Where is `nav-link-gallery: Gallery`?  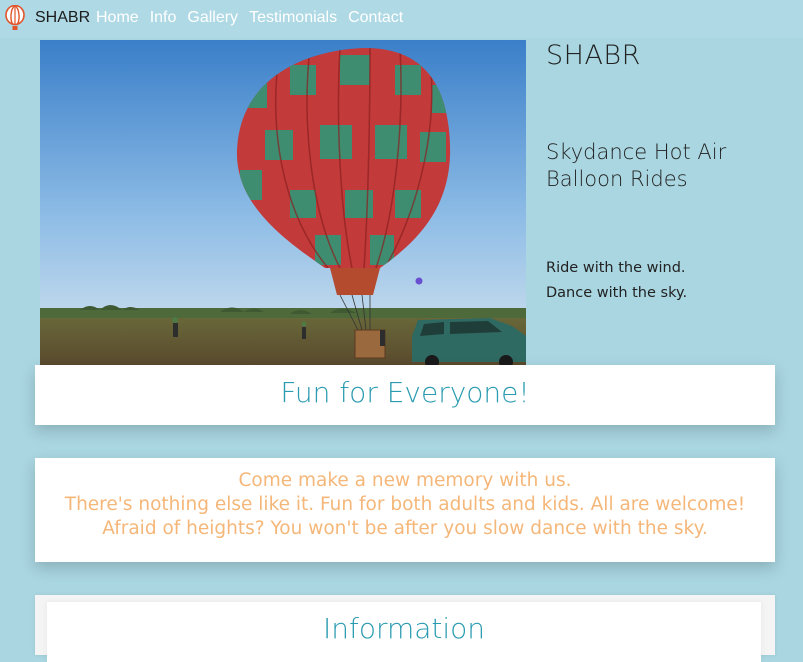
nav-link-gallery: Gallery is located at coordinates (212, 18).